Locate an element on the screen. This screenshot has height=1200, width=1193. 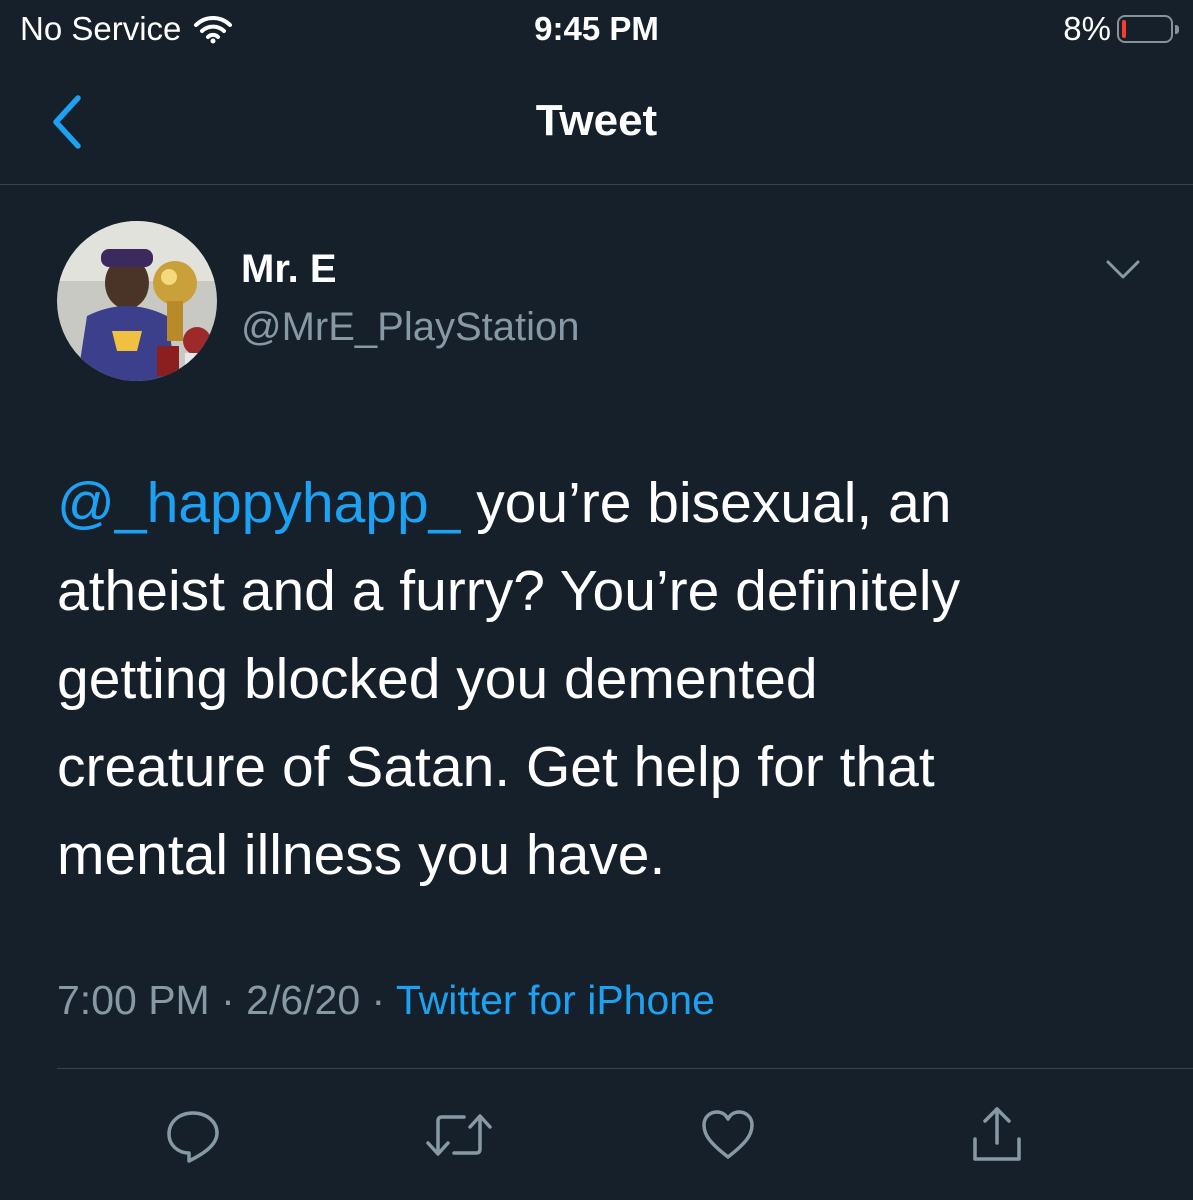
tweet-date: 2/6/20 is located at coordinates (303, 1000).